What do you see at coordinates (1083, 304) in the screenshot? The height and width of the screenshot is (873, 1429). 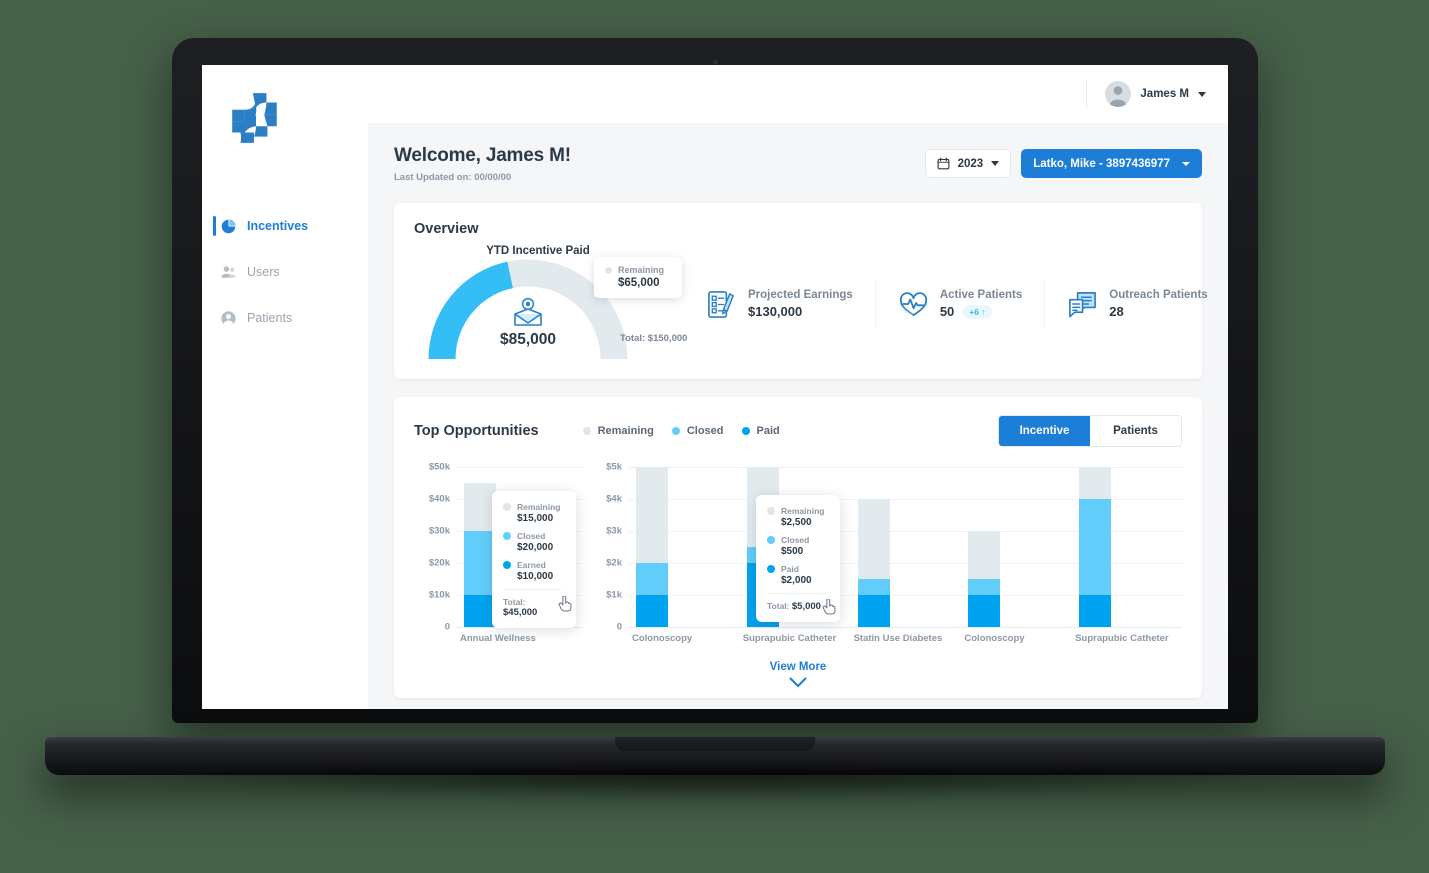 I see `chat-document-icon` at bounding box center [1083, 304].